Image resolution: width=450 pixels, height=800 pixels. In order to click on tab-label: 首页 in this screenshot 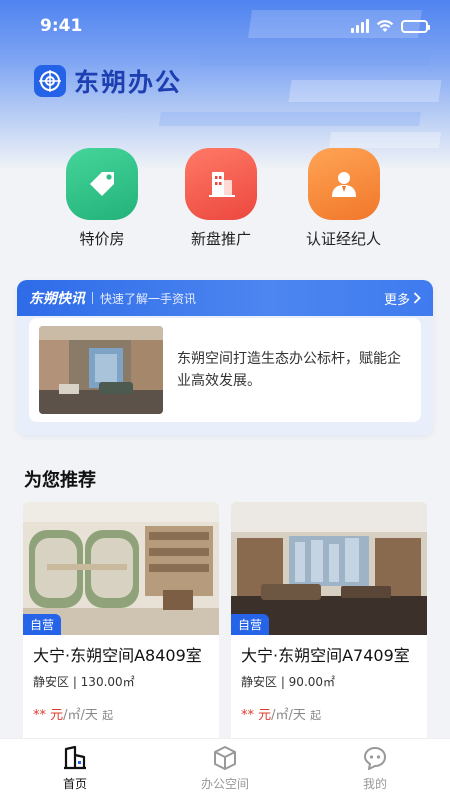, I will do `click(74, 784)`.